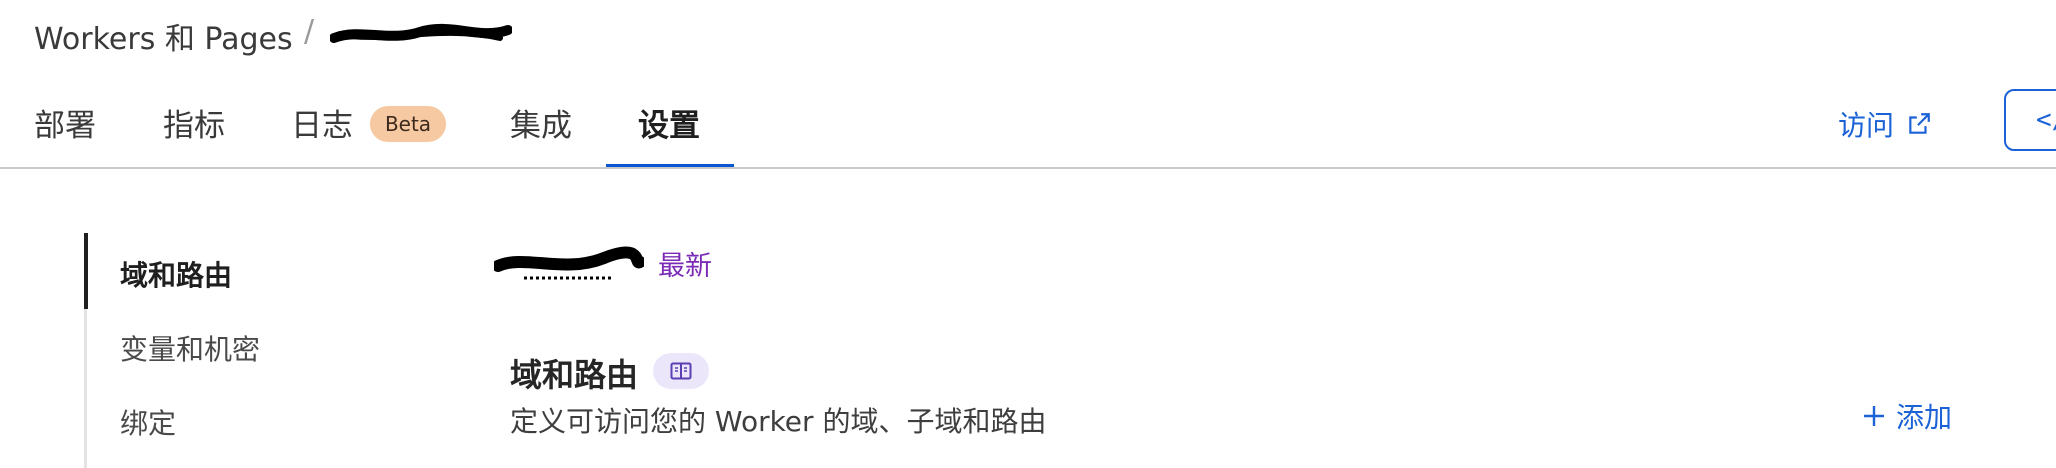 The image size is (2056, 468). I want to click on visit-label: 访问, so click(1866, 125).